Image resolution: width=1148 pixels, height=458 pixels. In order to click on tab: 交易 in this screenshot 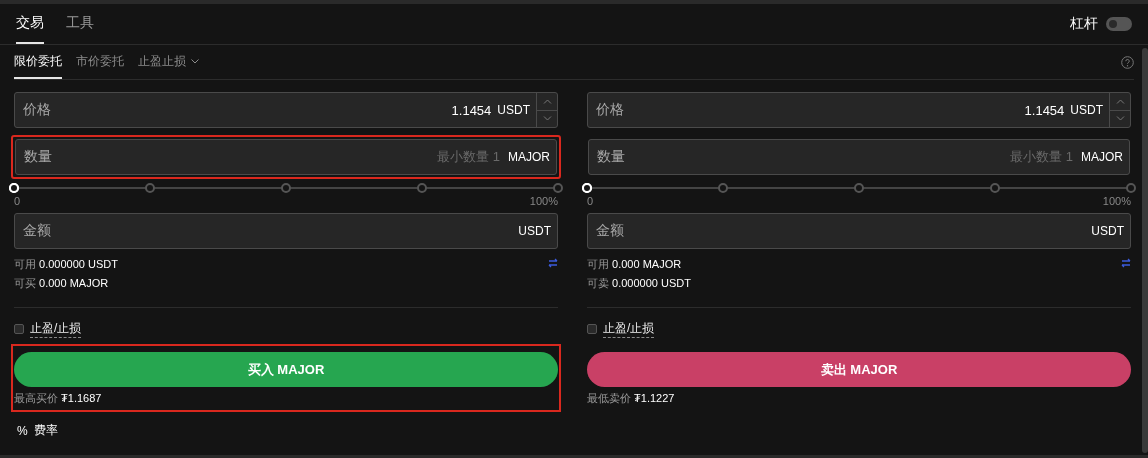, I will do `click(30, 24)`.